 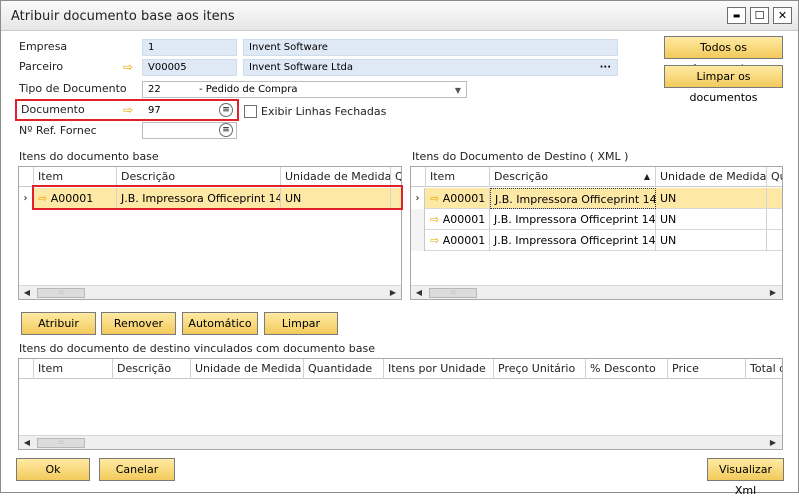 What do you see at coordinates (210, 292) in the screenshot?
I see `base-grid-hscrollbar: ◀ ::: ▶` at bounding box center [210, 292].